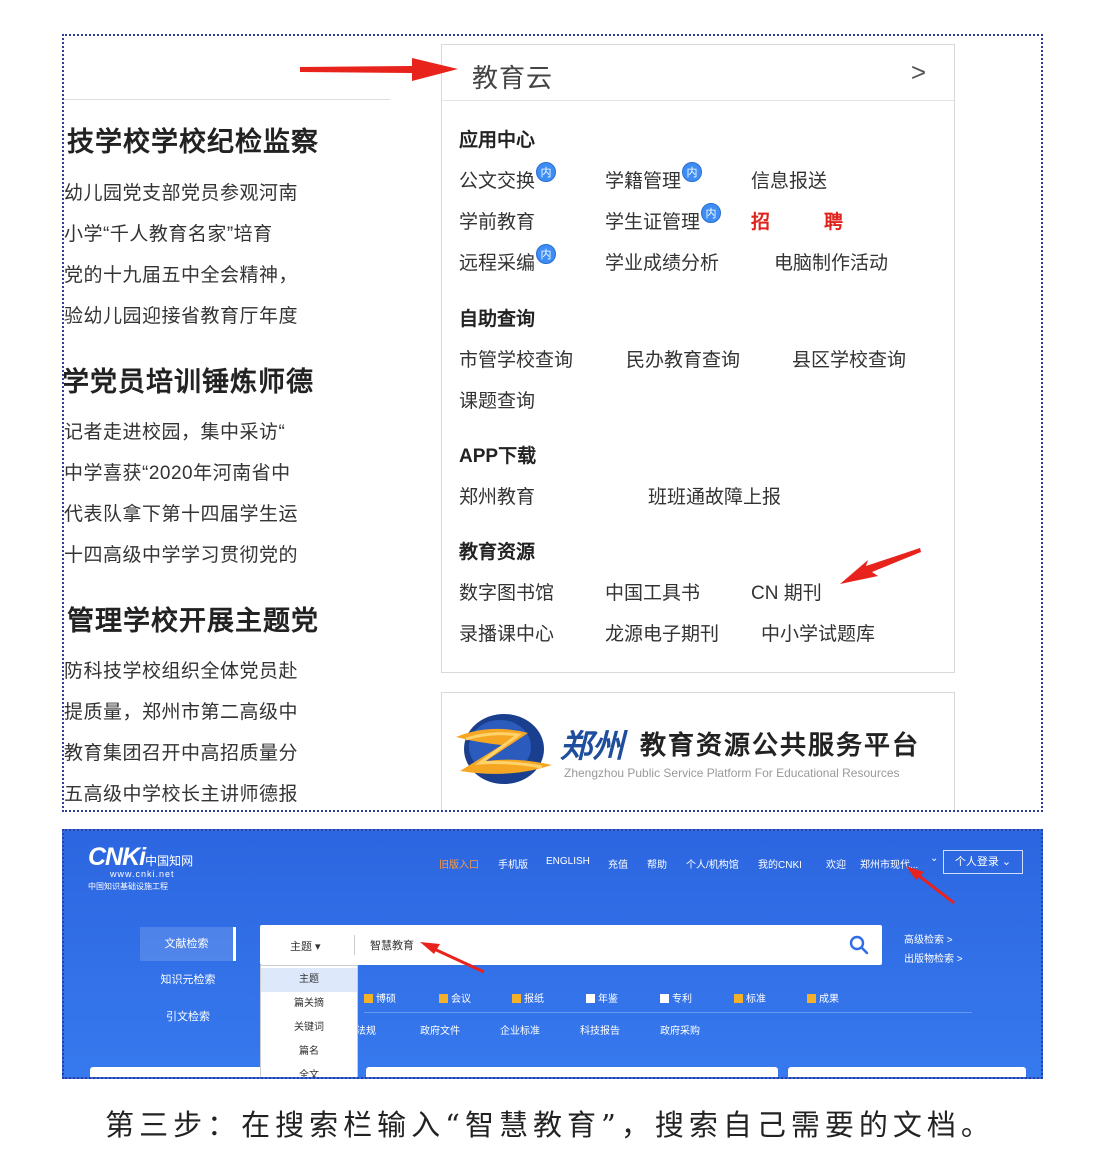 This screenshot has width=1100, height=1158. What do you see at coordinates (309, 980) in the screenshot?
I see `dropdown-option: 主题` at bounding box center [309, 980].